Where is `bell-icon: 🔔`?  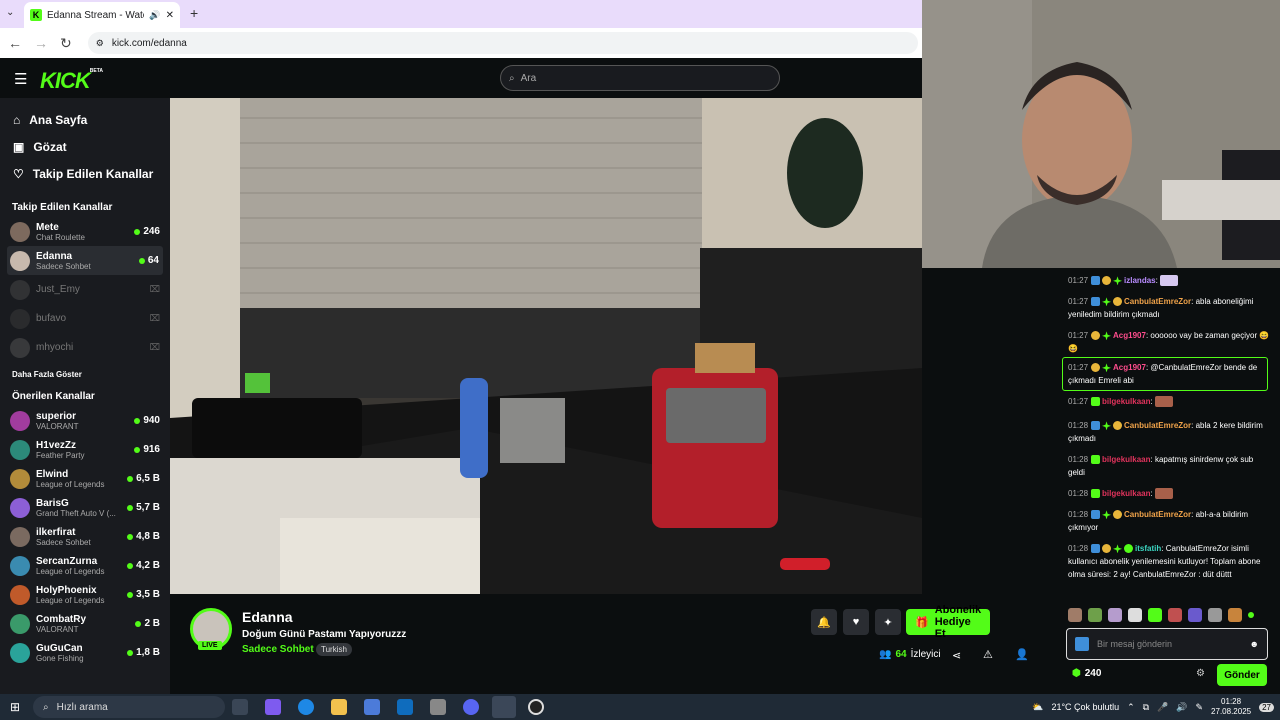 bell-icon: 🔔 is located at coordinates (824, 622).